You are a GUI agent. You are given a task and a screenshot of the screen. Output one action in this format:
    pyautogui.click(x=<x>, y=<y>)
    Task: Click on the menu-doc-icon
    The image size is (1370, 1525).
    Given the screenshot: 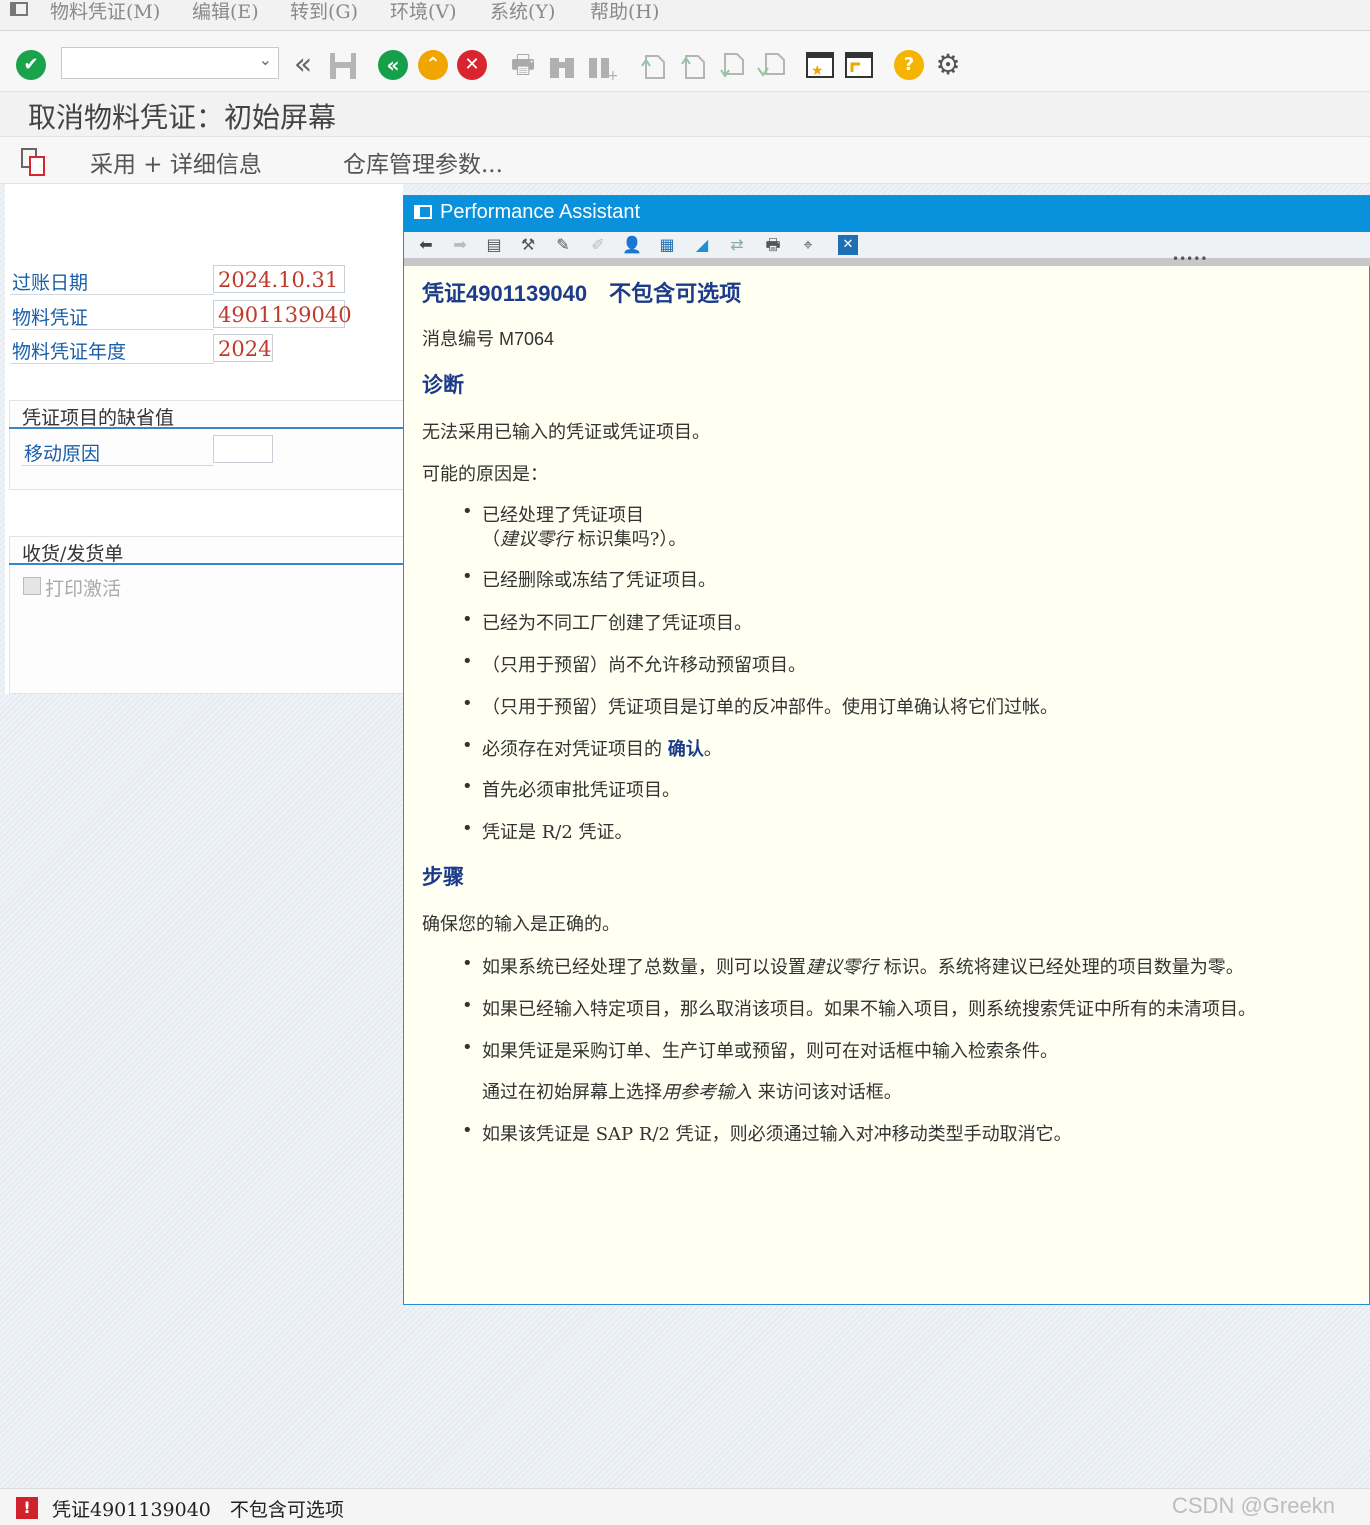 What is the action you would take?
    pyautogui.click(x=20, y=10)
    